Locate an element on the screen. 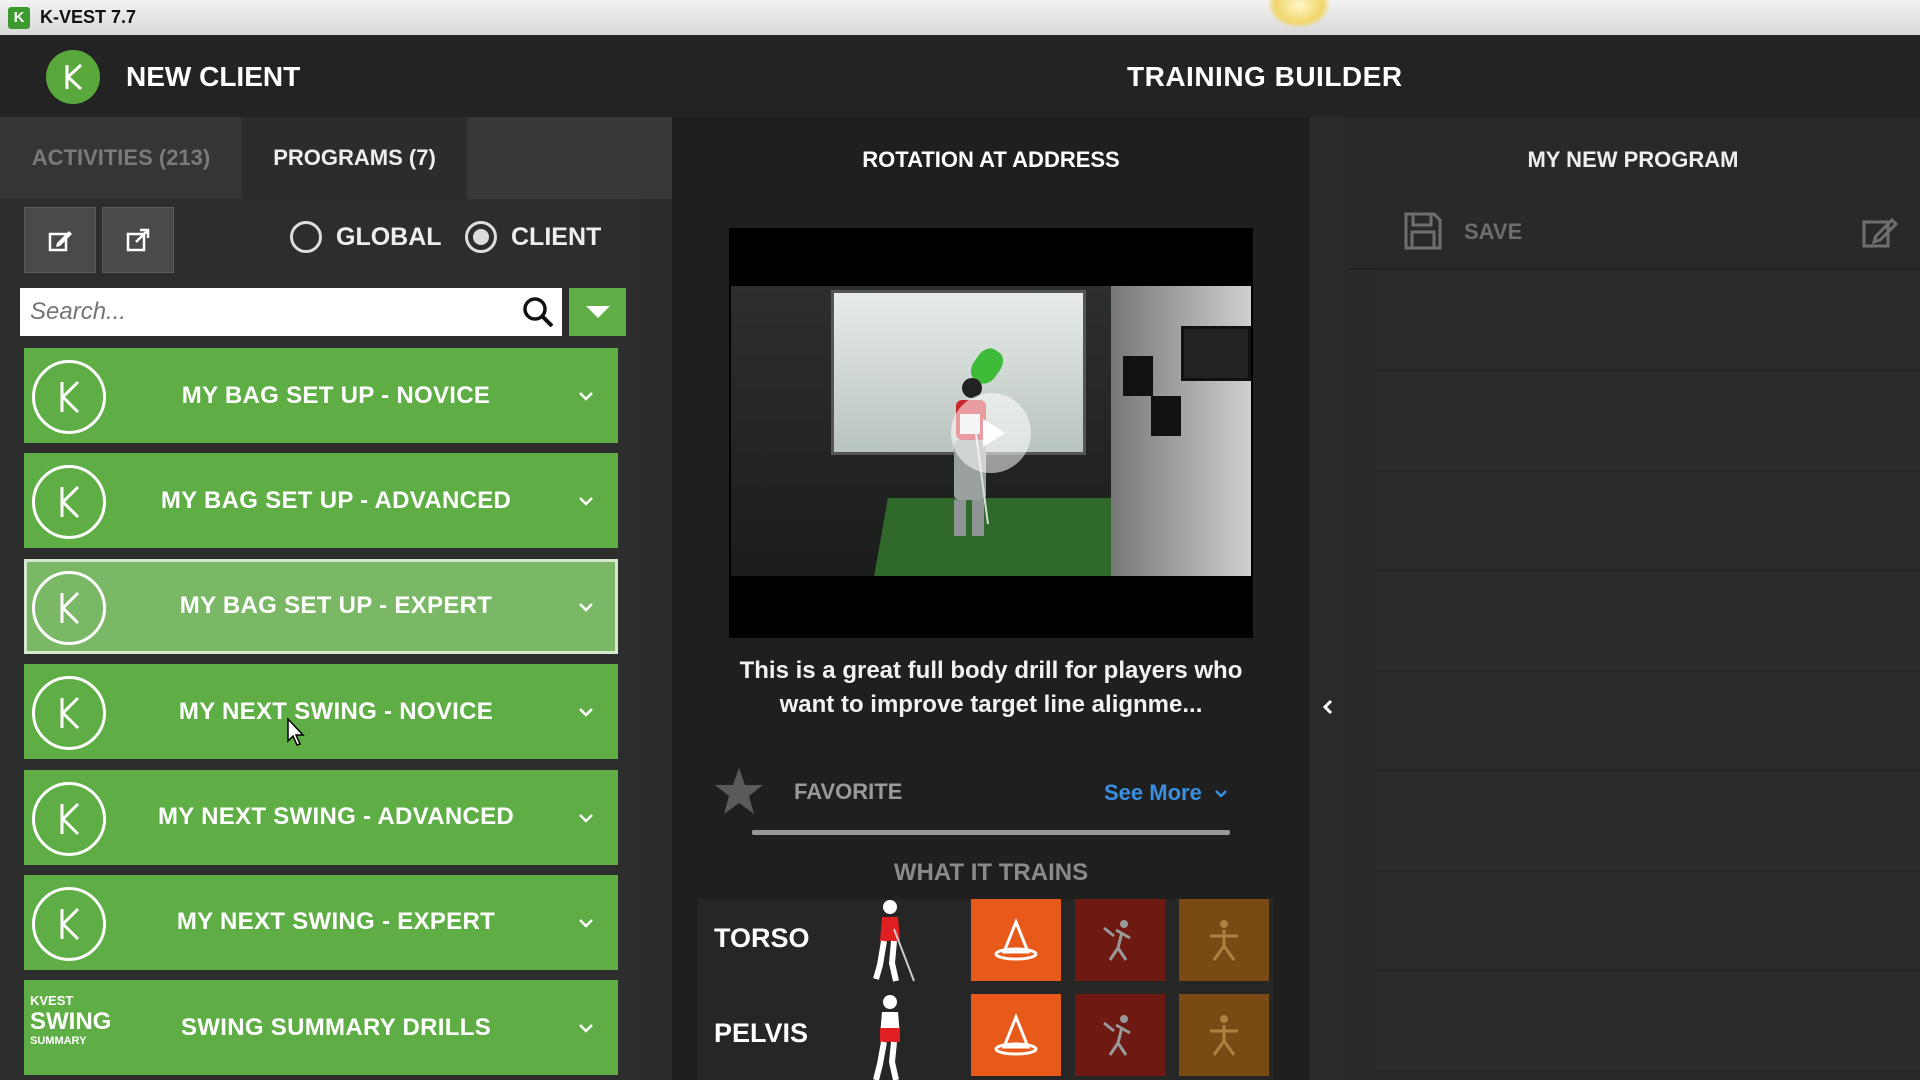 This screenshot has width=1920, height=1080. title-bar: K K-VEST 7.7 is located at coordinates (960, 17).